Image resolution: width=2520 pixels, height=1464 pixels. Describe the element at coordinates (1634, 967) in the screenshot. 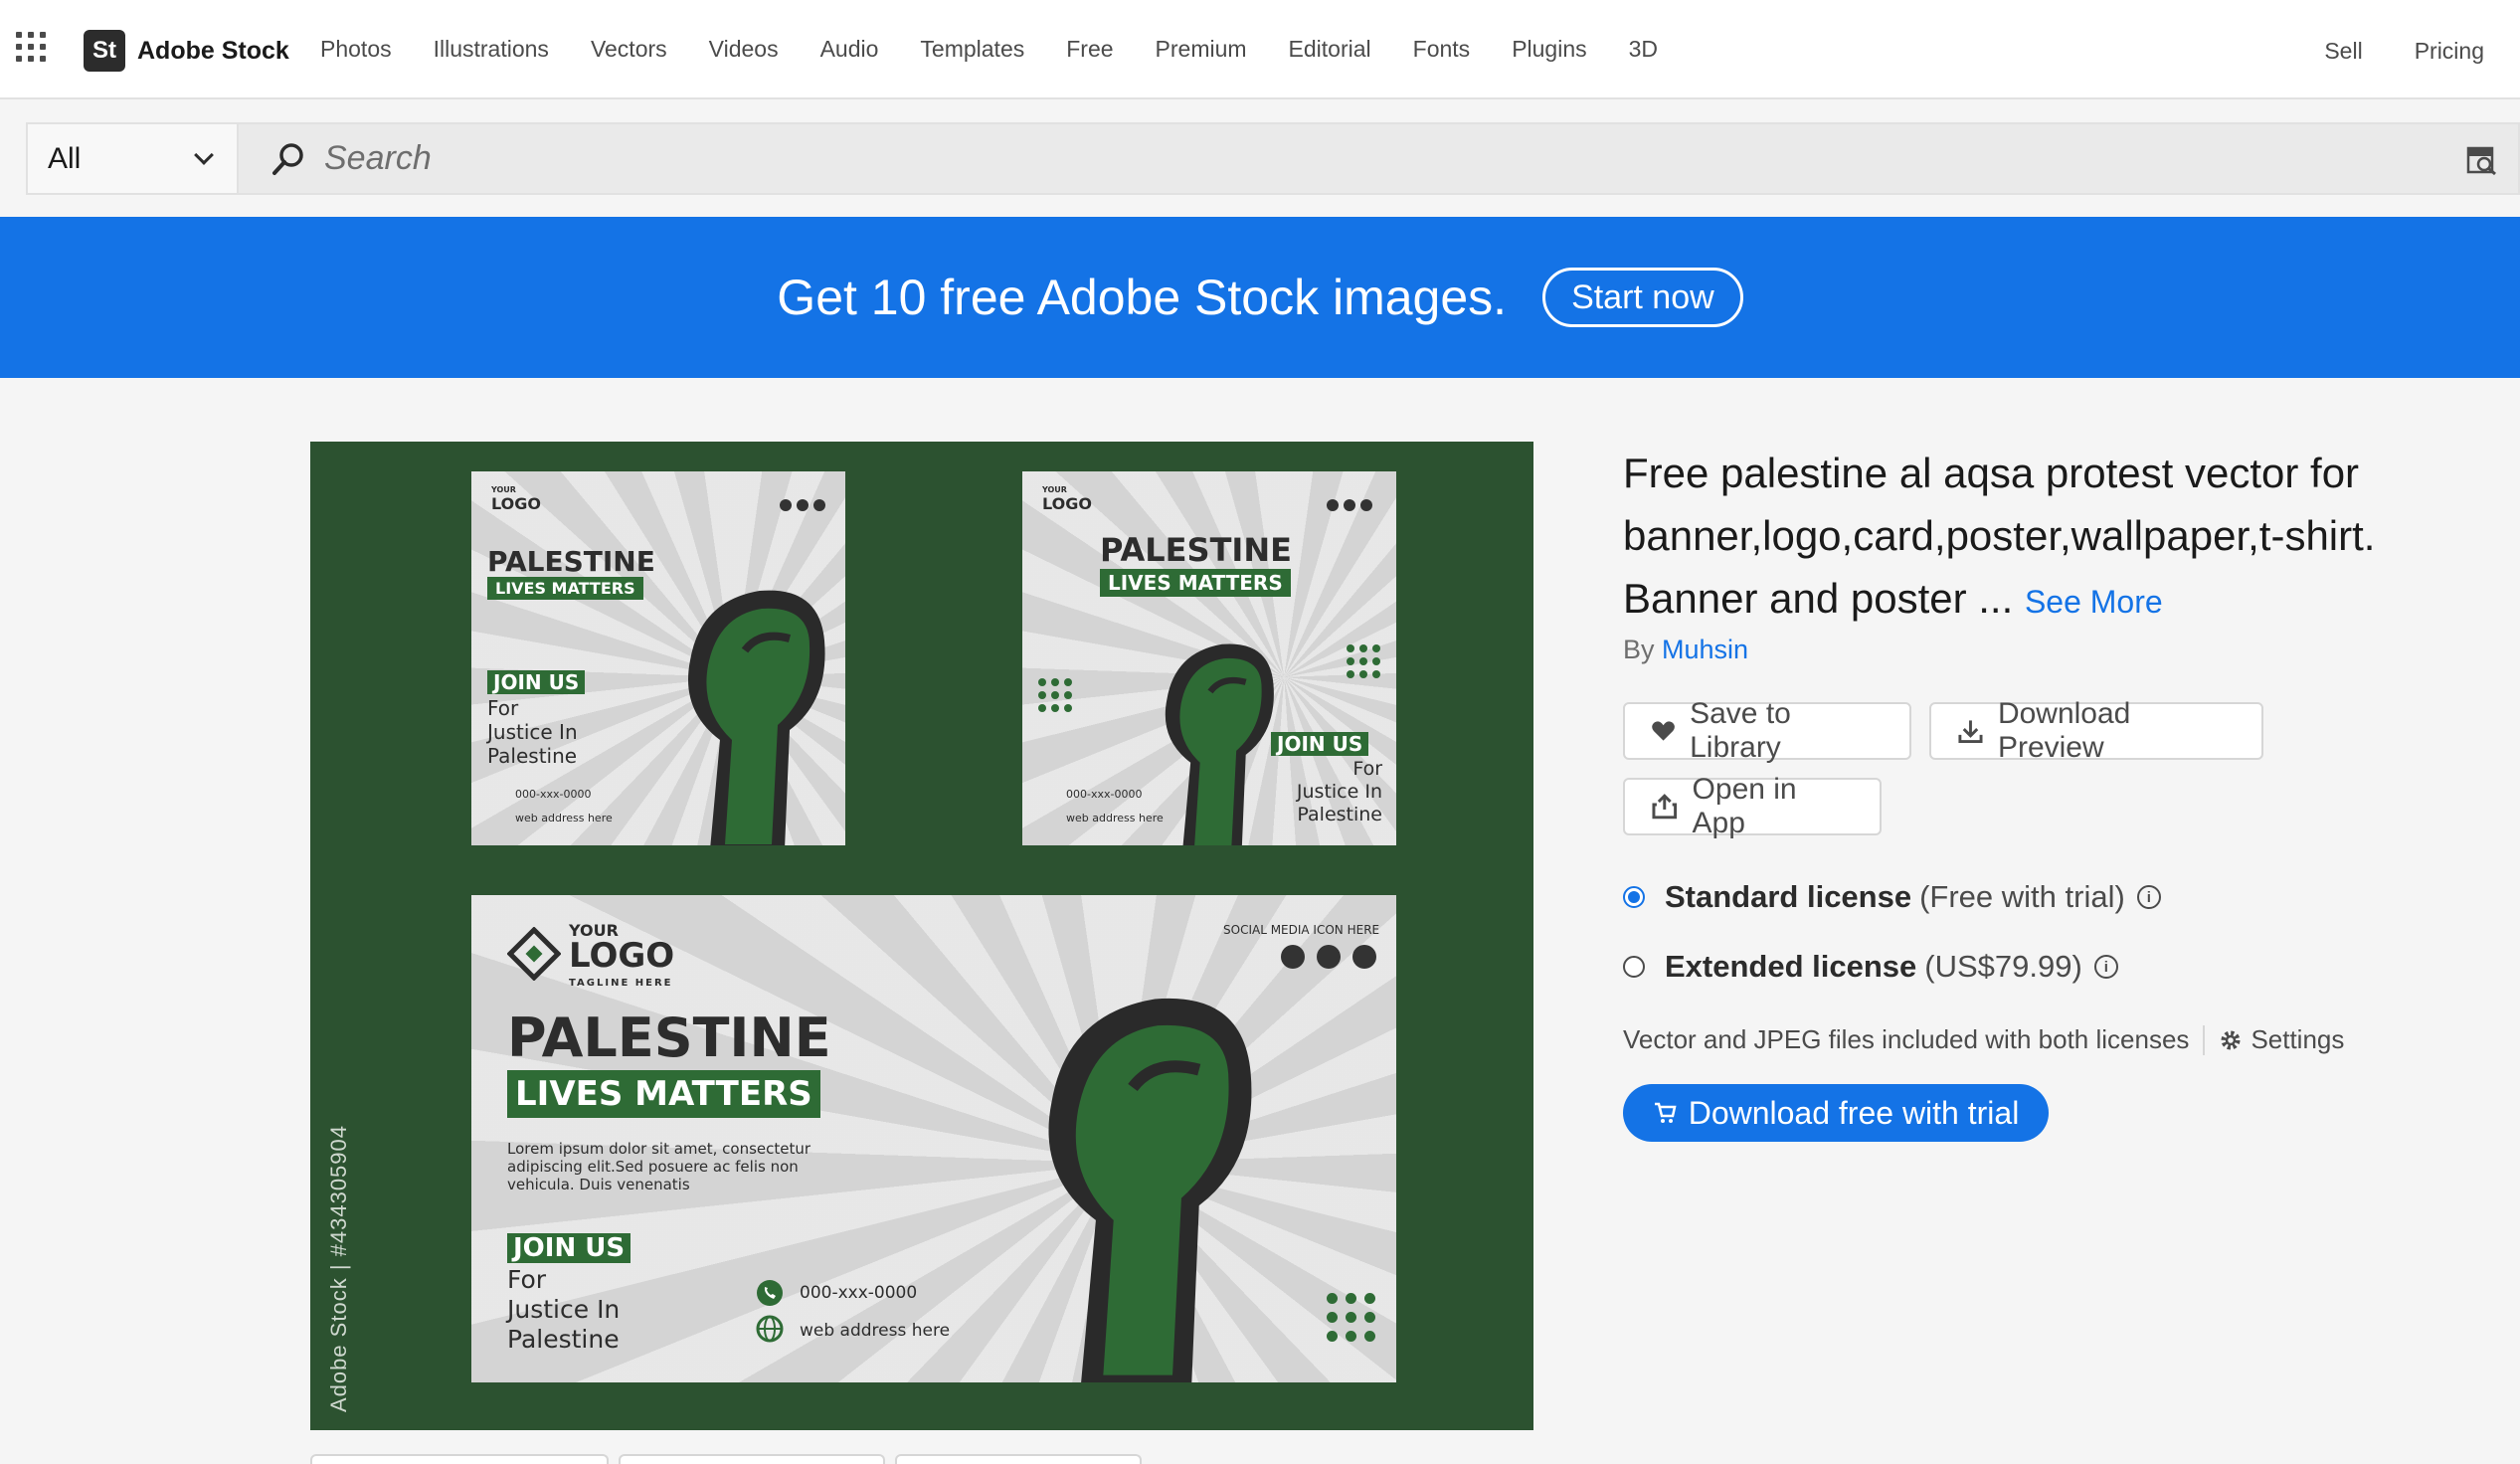

I see `extended-license-radio` at that location.